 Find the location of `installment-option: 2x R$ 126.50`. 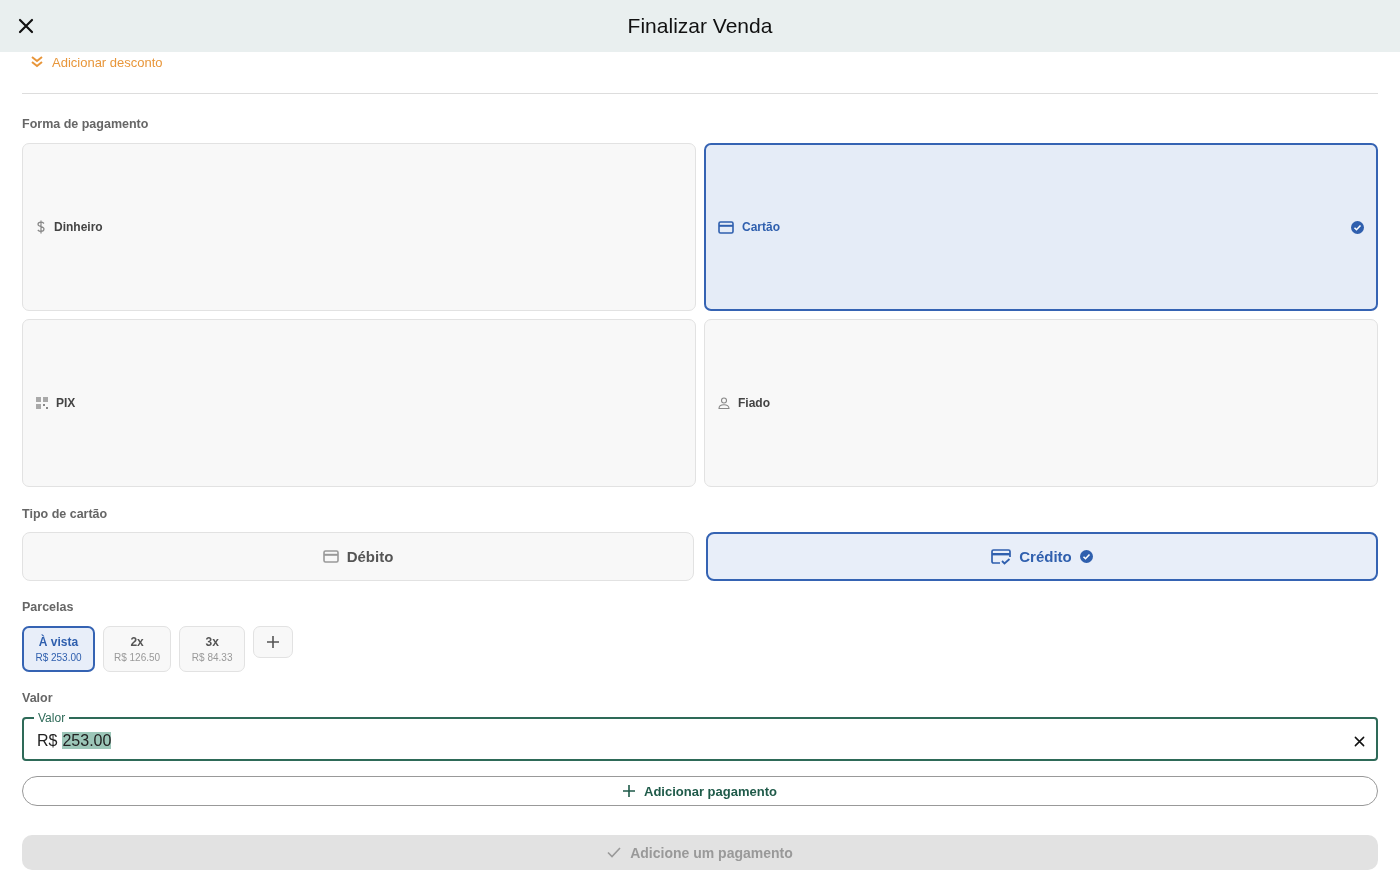

installment-option: 2x R$ 126.50 is located at coordinates (137, 649).